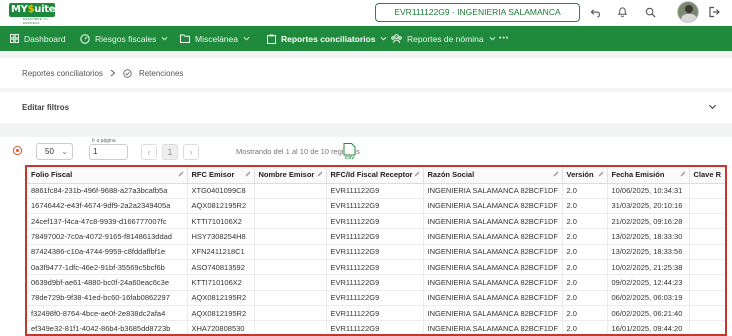  Describe the element at coordinates (191, 152) in the screenshot. I see `next-page-button: ›` at that location.